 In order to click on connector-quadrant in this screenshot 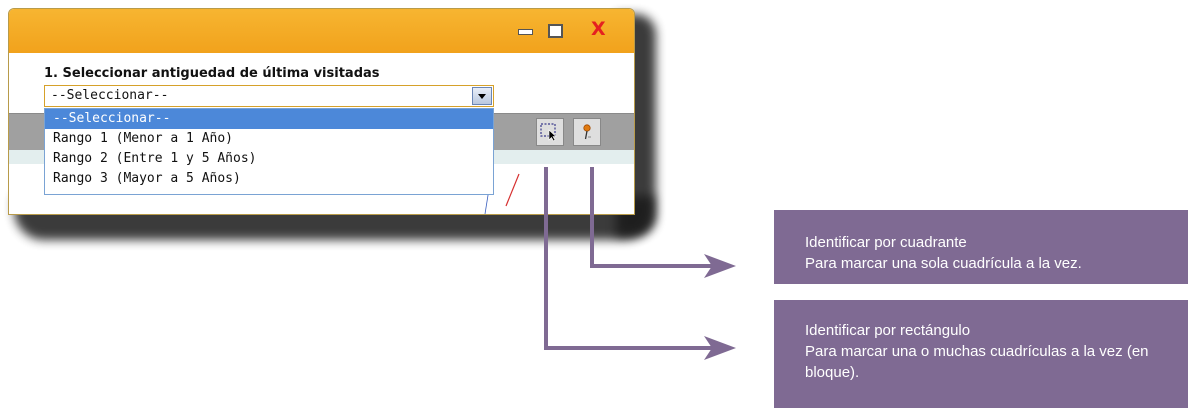, I will do `click(651, 217)`.